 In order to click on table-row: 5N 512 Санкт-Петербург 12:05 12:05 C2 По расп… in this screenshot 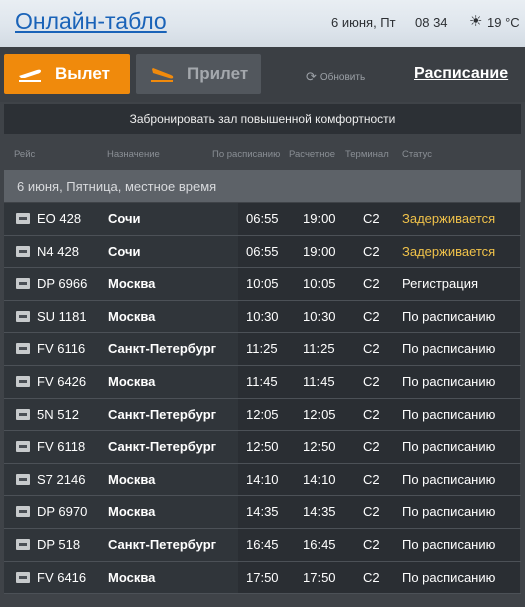, I will do `click(262, 415)`.